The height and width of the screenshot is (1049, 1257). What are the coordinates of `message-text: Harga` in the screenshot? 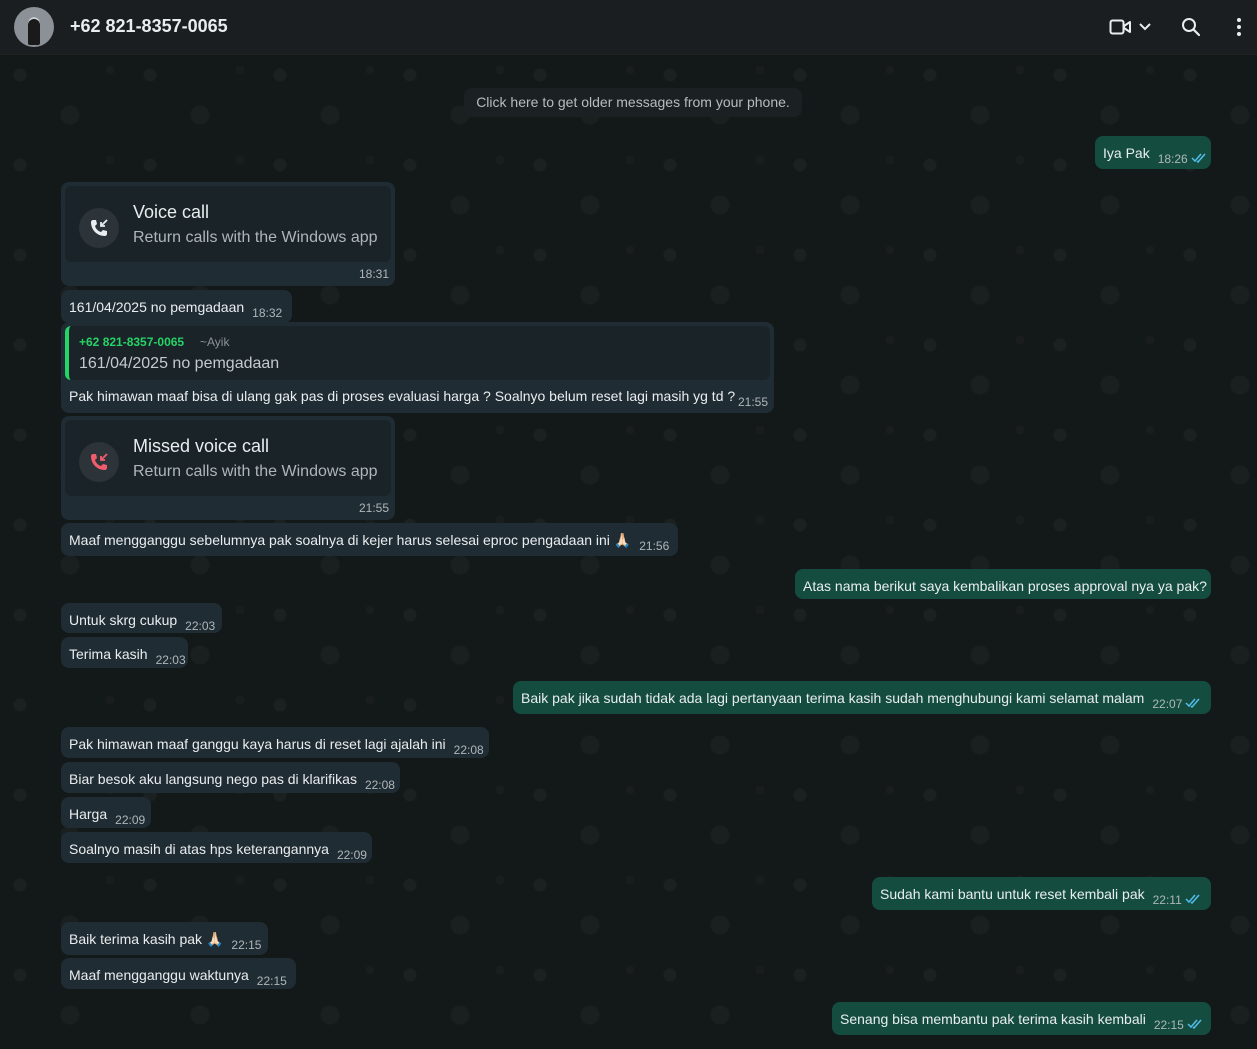 It's located at (88, 814).